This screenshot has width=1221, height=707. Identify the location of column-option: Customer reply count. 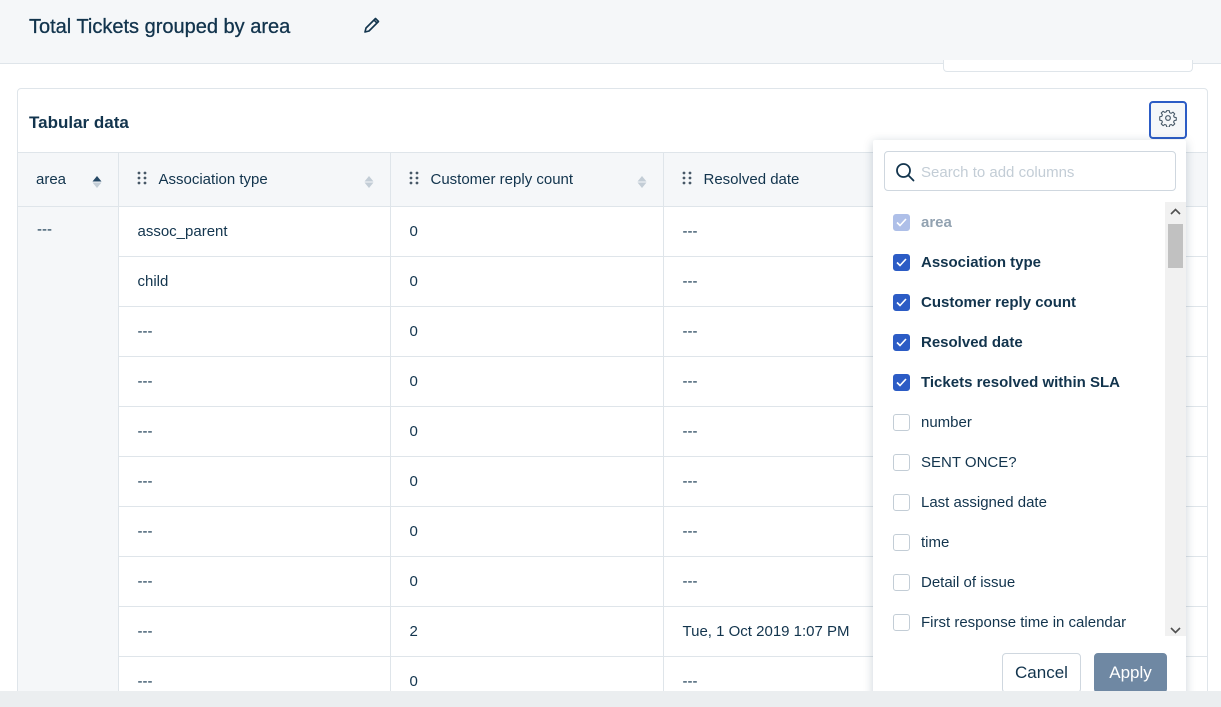
(984, 302).